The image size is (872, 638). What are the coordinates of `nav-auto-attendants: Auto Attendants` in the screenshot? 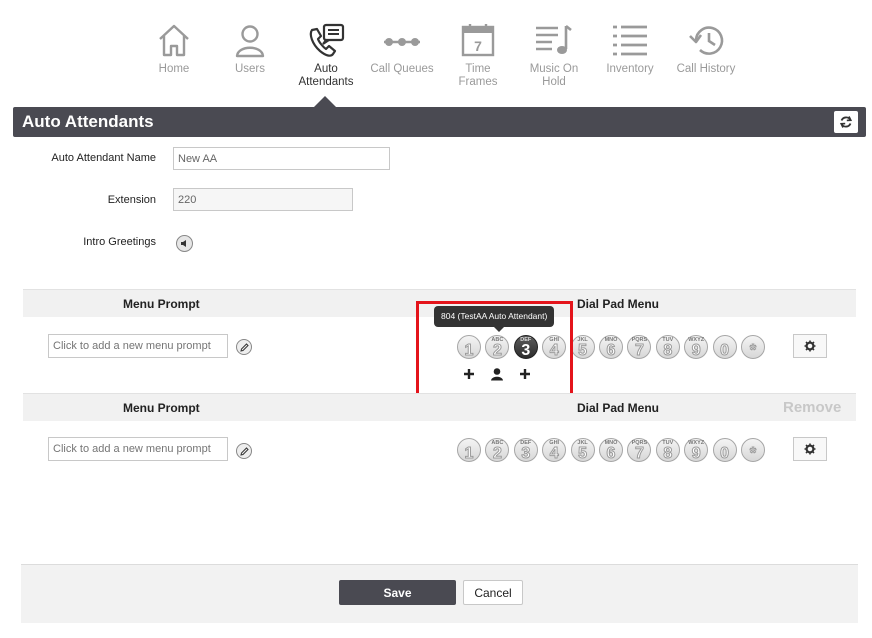 It's located at (326, 55).